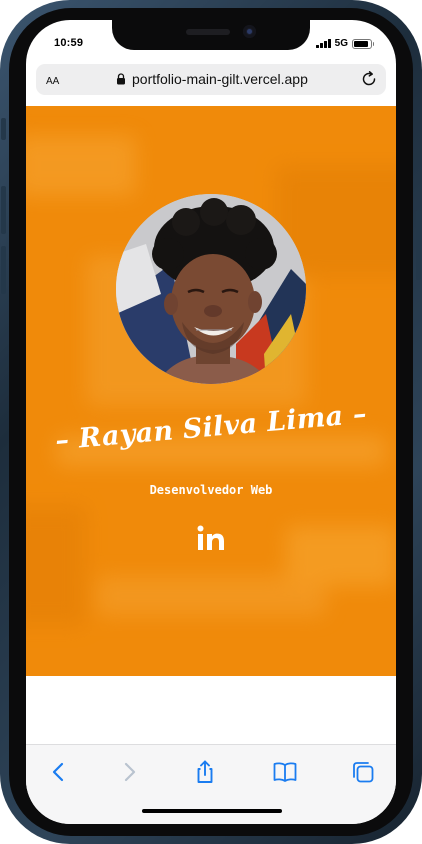 The height and width of the screenshot is (844, 422). I want to click on text-size-button: AA, so click(52, 79).